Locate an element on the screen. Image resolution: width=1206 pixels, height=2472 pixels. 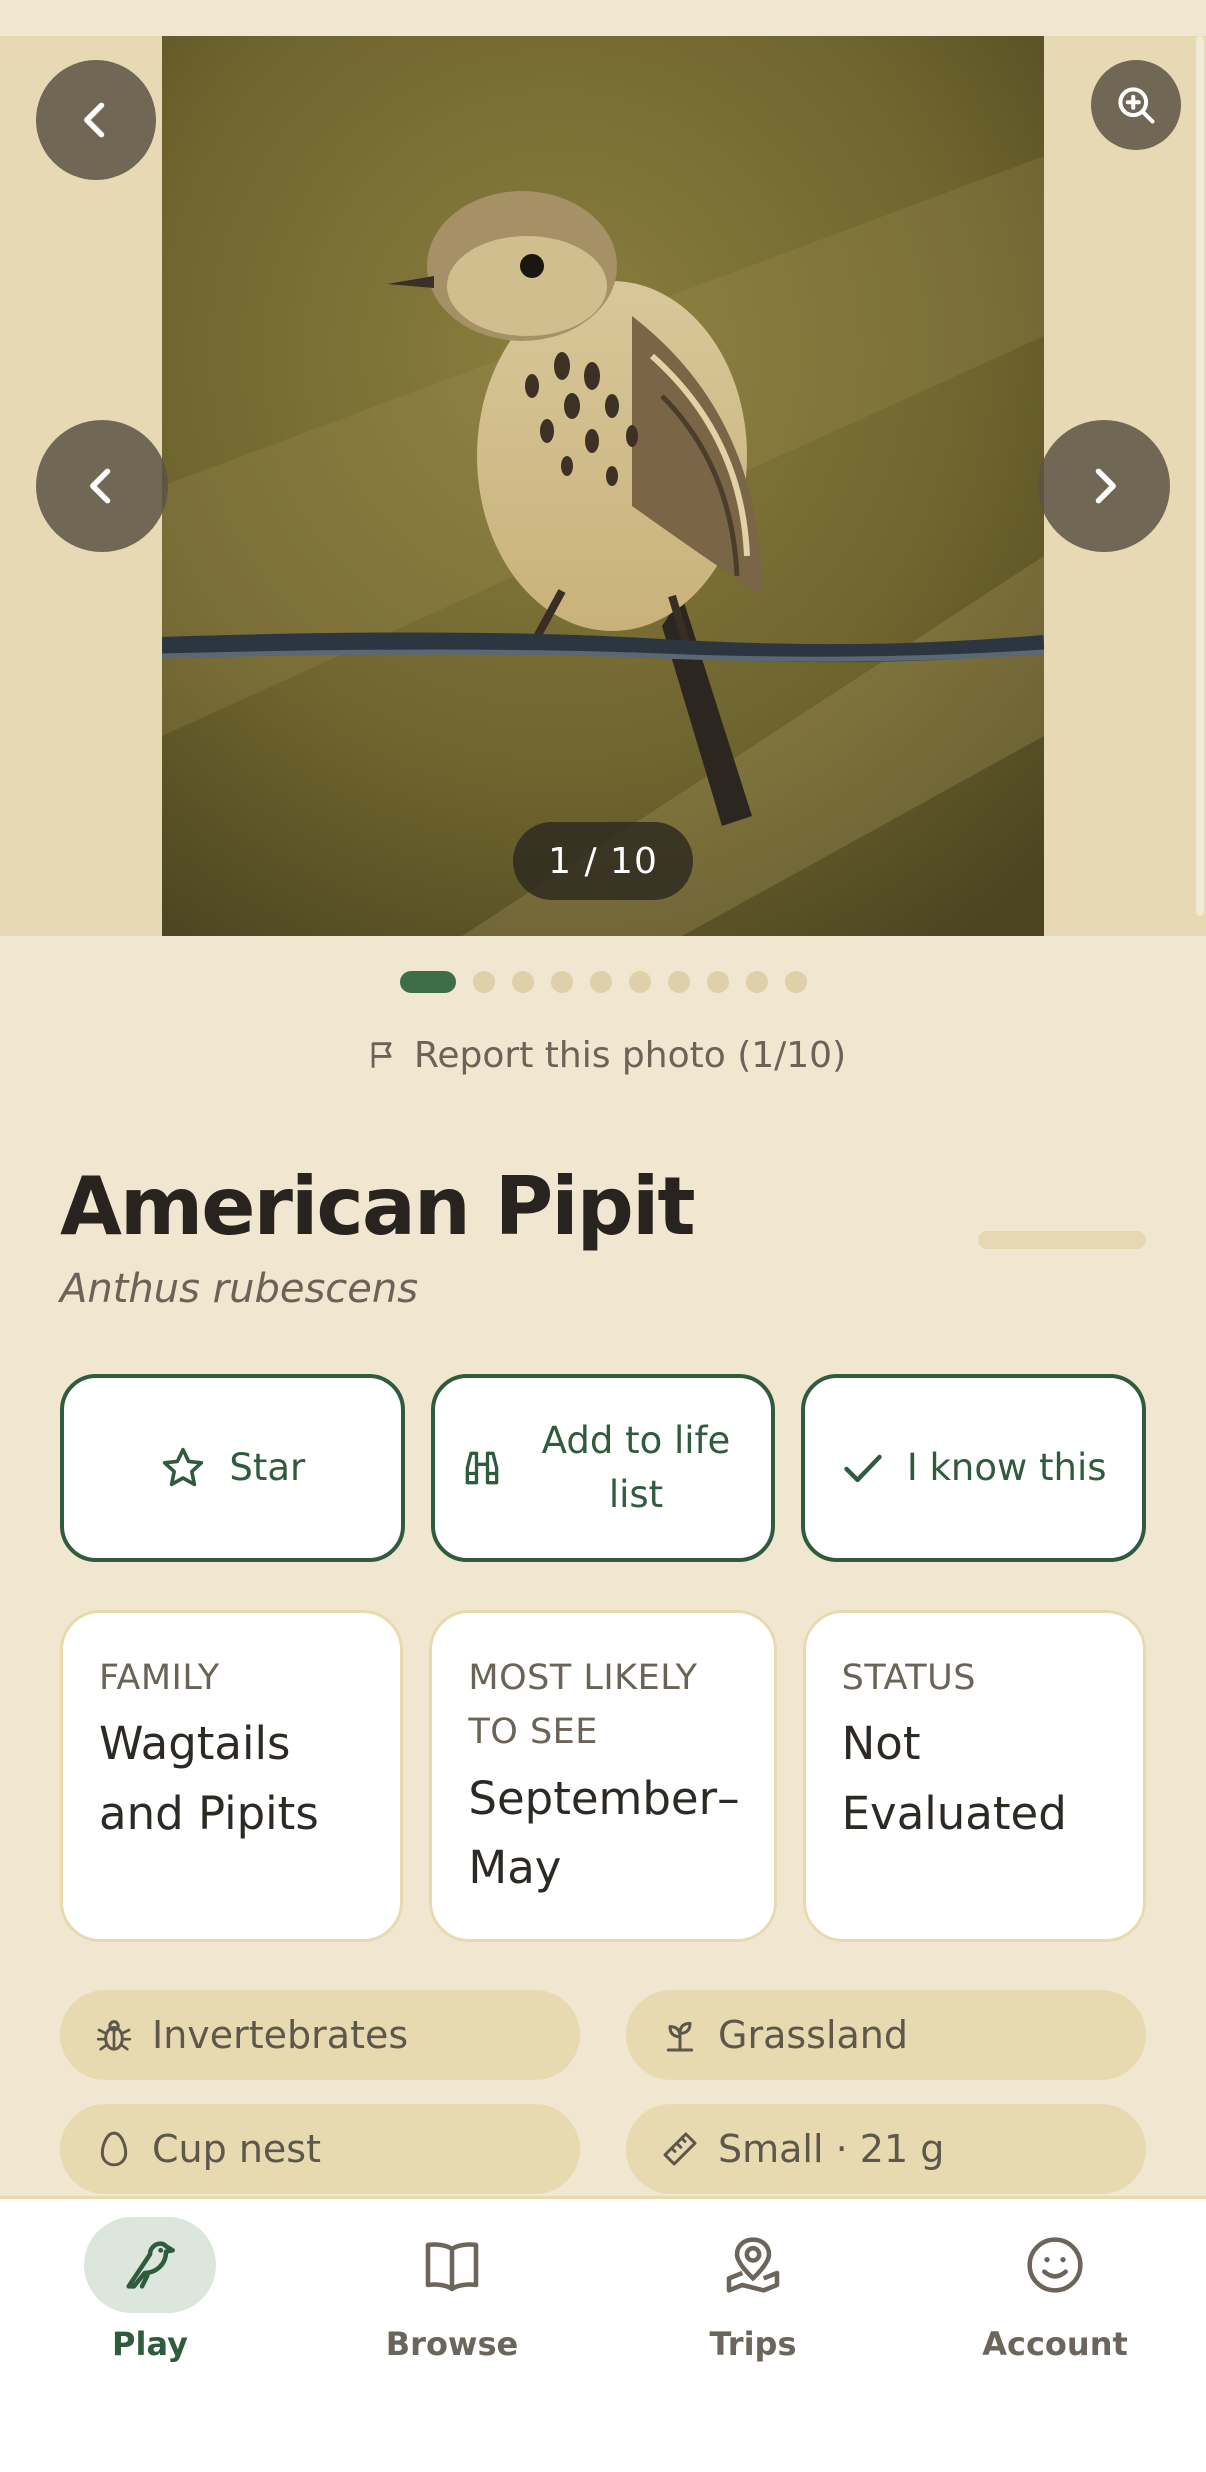
gallery-scrollbar is located at coordinates (1200, 476).